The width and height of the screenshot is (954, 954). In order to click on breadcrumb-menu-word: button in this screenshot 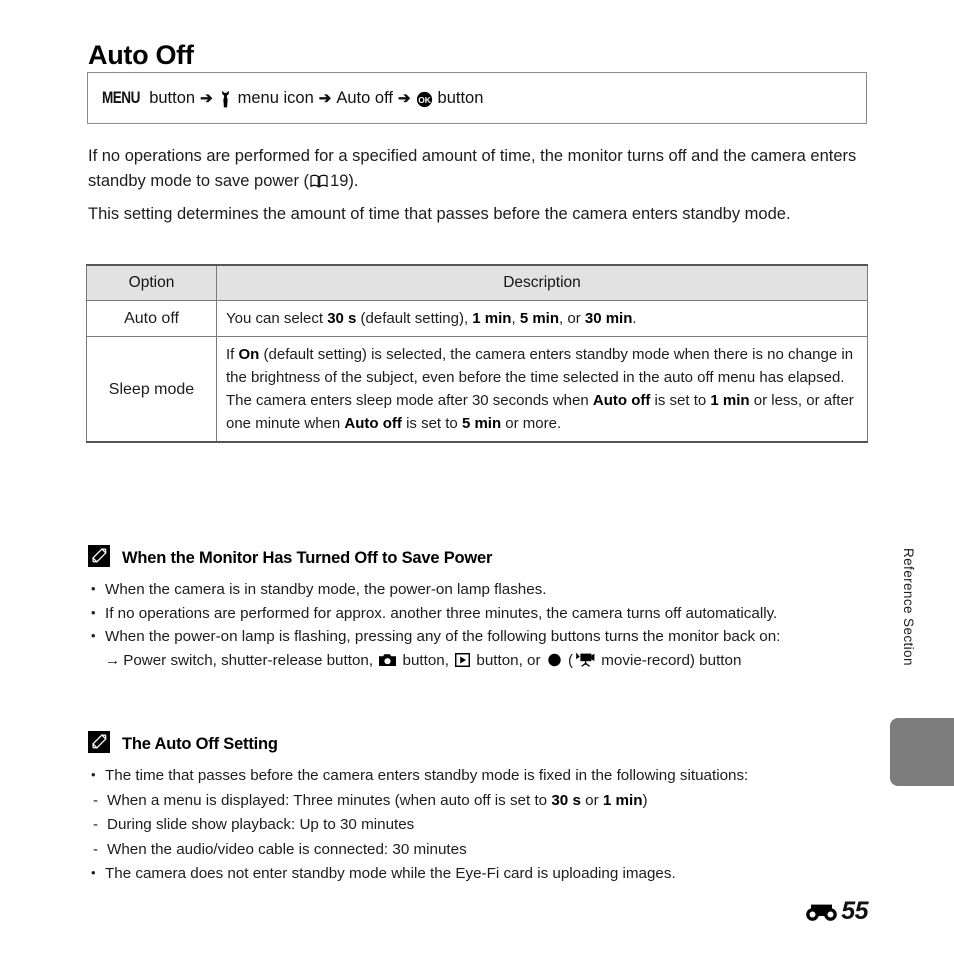, I will do `click(172, 97)`.